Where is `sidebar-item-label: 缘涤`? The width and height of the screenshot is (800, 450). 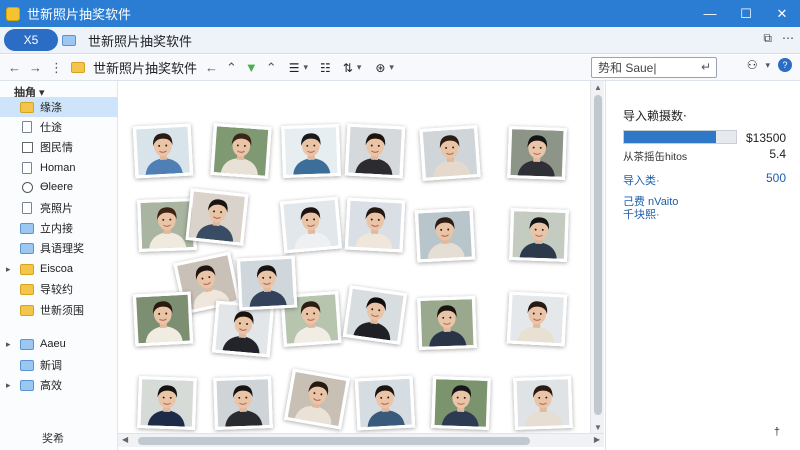
sidebar-item-label: 缘涤 is located at coordinates (51, 108).